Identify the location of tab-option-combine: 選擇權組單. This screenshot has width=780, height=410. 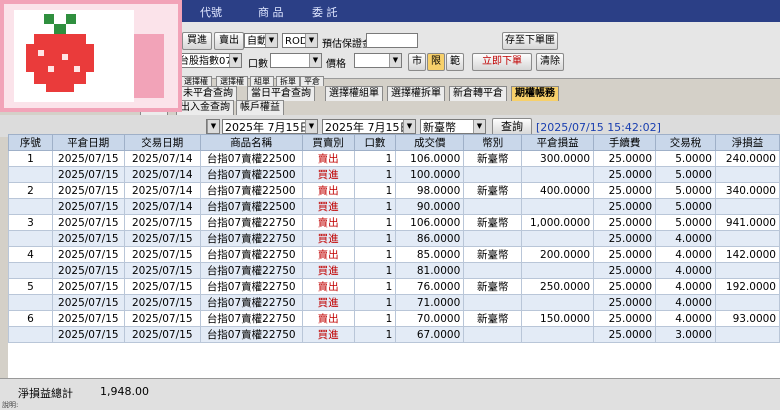
(354, 93).